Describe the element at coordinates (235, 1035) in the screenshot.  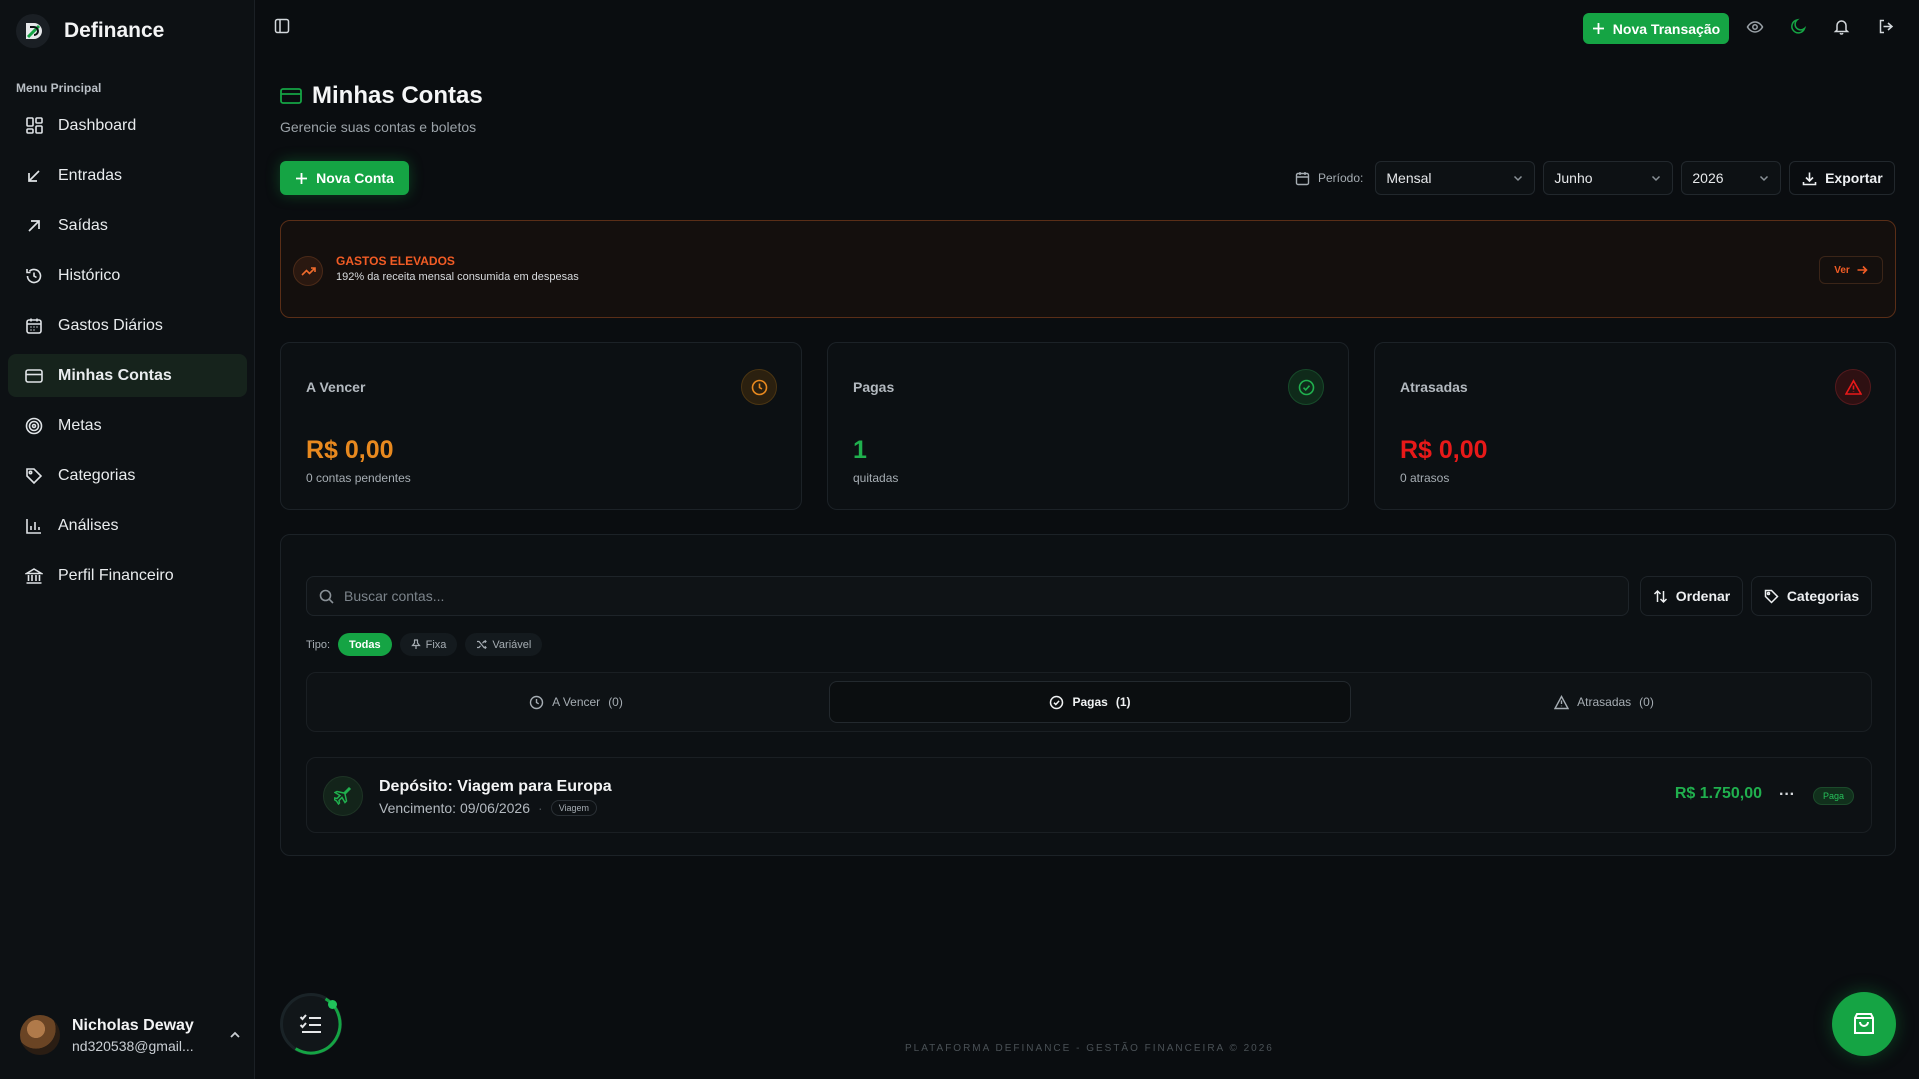
I see `chevron-up-icon` at that location.